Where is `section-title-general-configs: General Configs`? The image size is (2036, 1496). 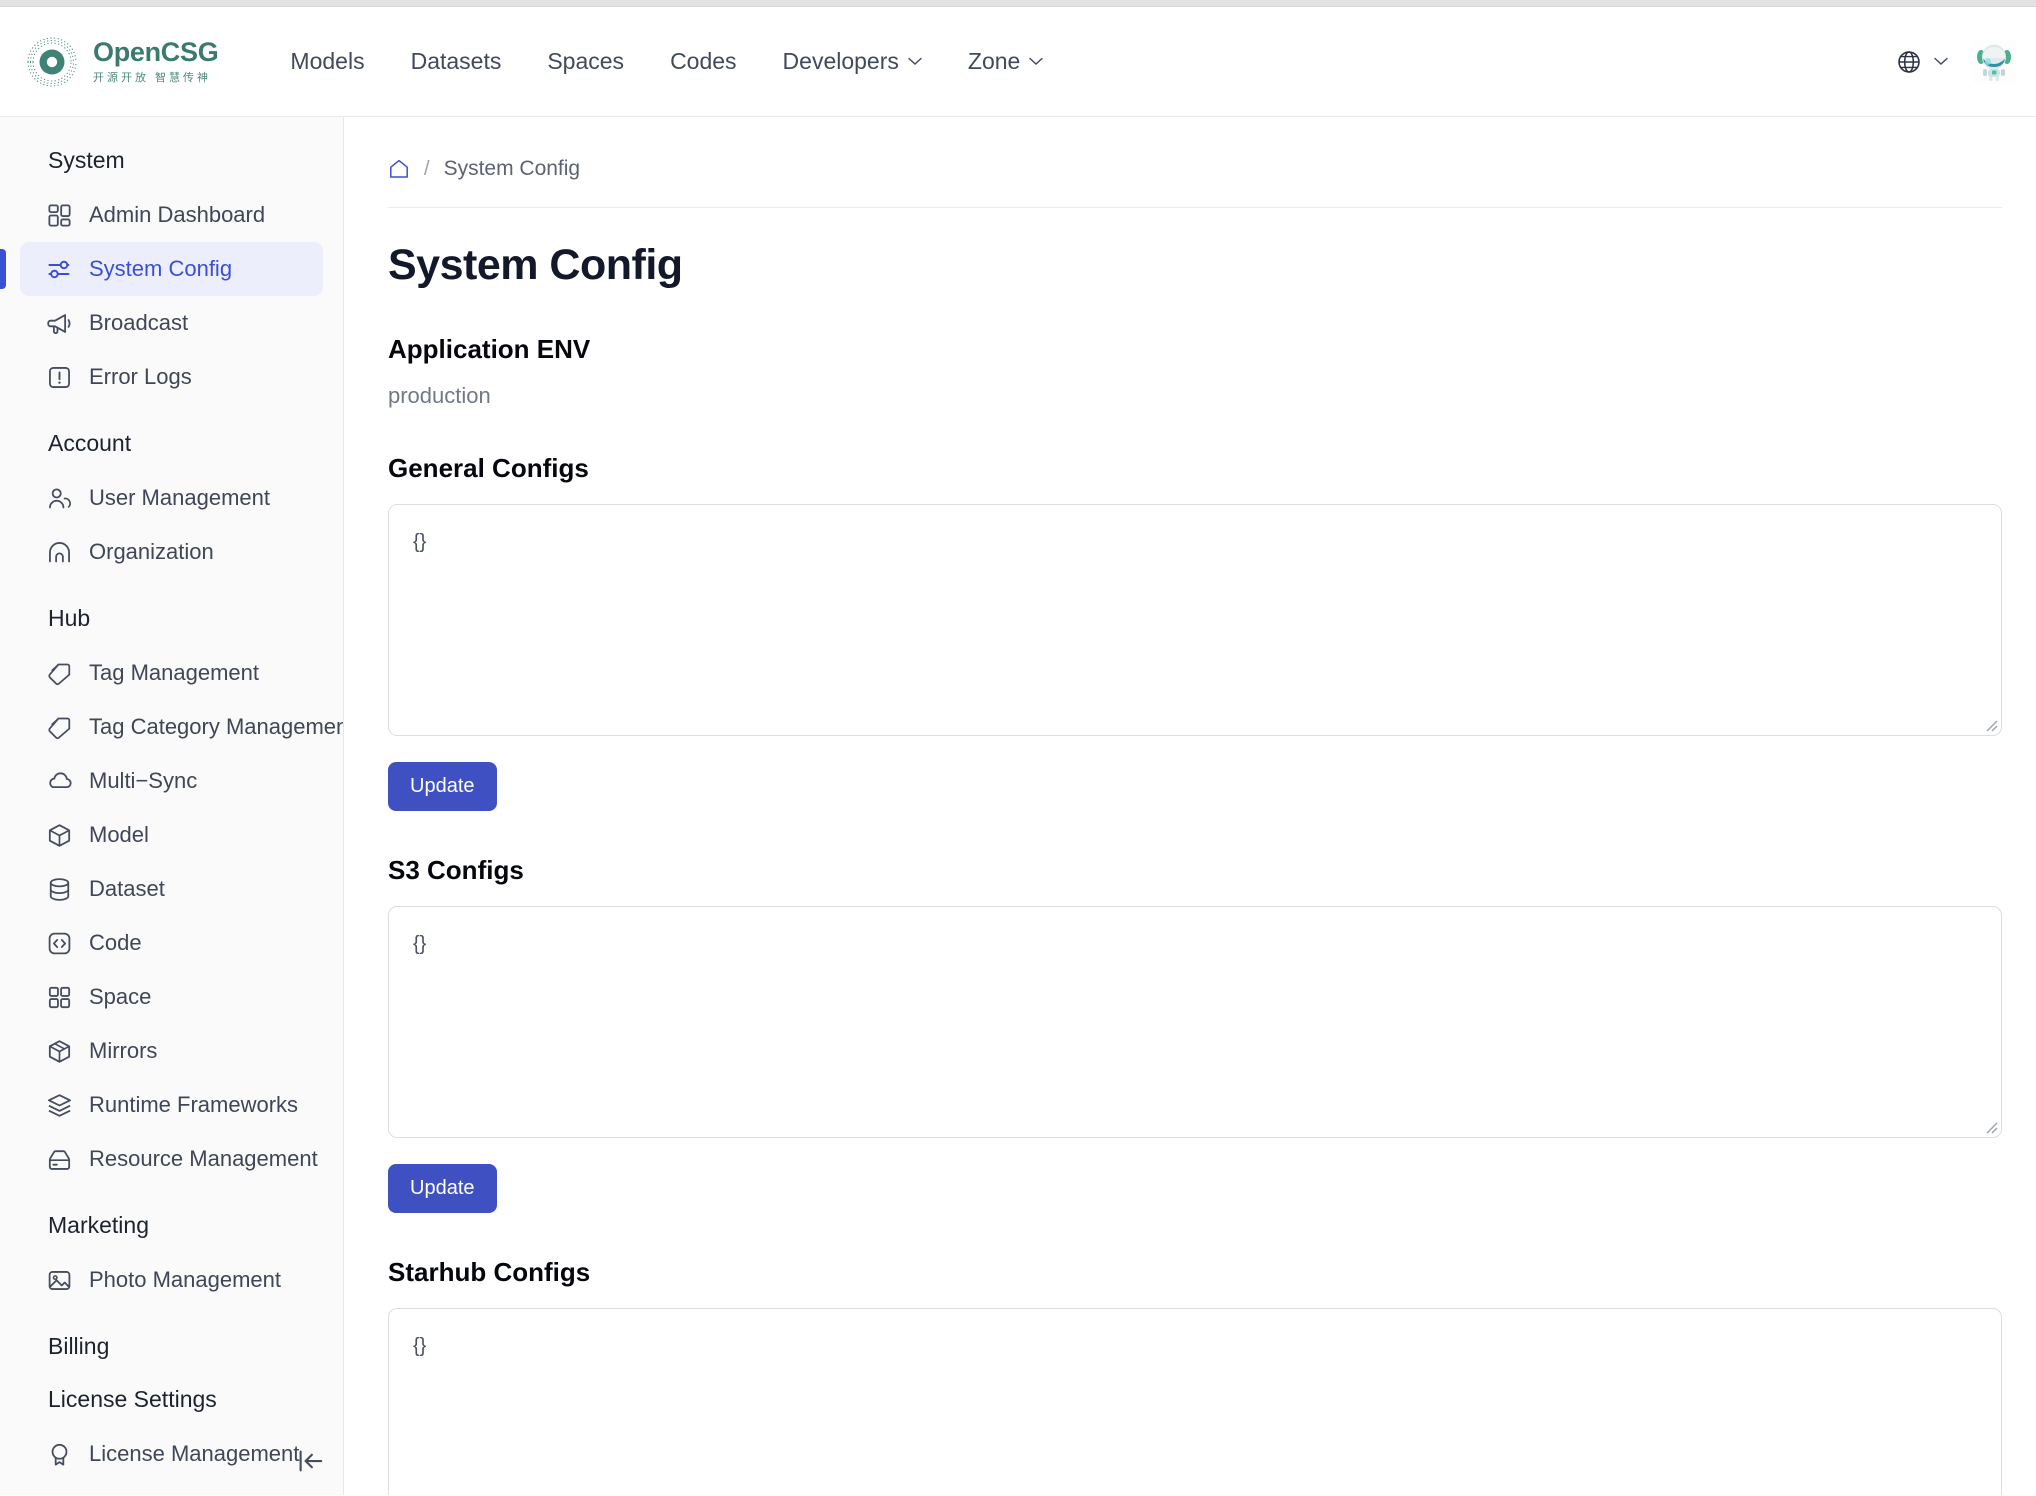
section-title-general-configs: General Configs is located at coordinates (488, 468).